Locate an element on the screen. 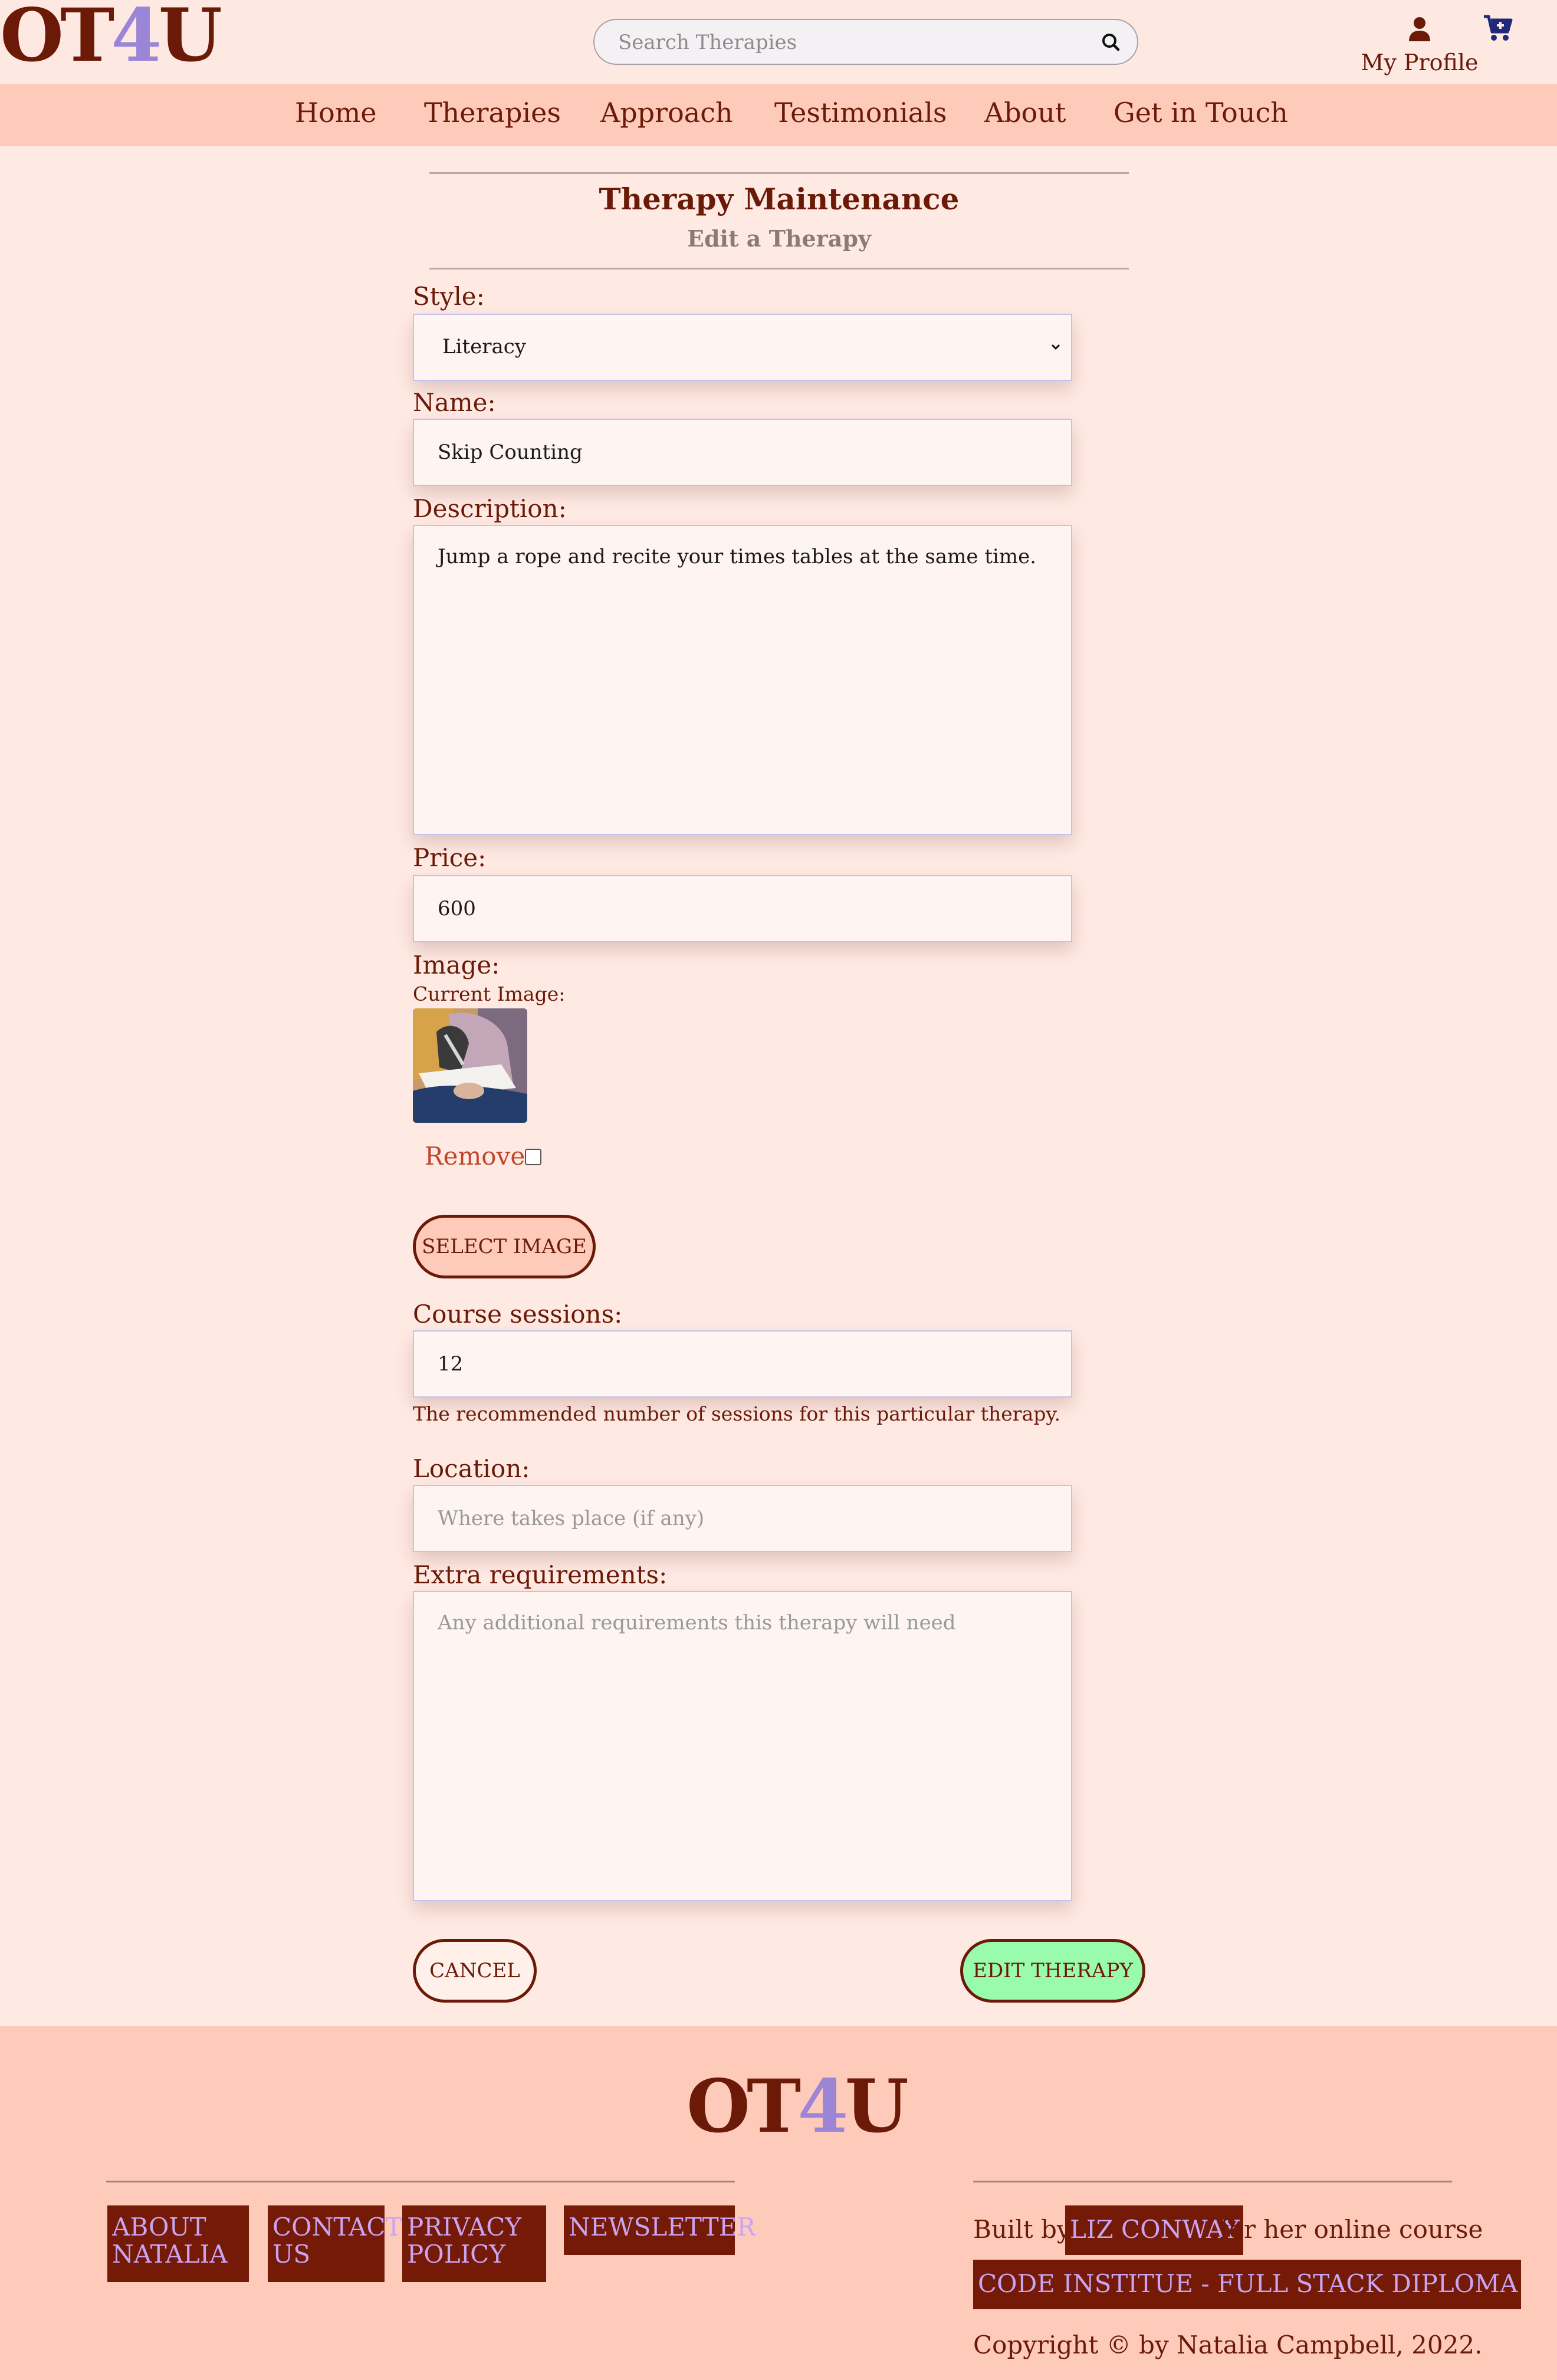 The image size is (1557, 2380). footer-link-privacy-policy: PRIVACY POLICY is located at coordinates (474, 2243).